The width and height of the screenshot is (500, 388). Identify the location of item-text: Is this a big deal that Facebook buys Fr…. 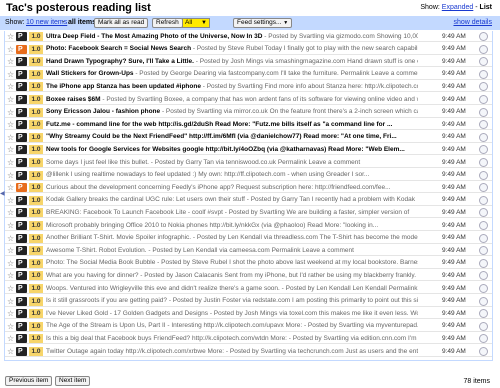
(232, 339).